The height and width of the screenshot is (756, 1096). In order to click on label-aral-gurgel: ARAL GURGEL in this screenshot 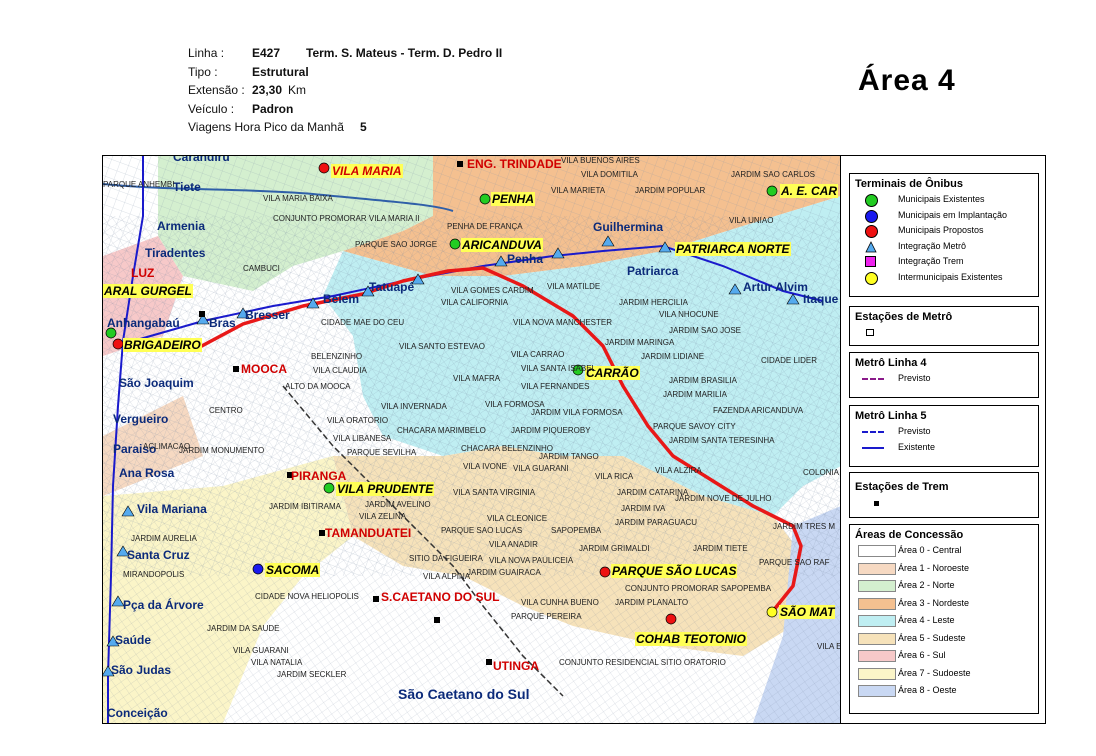, I will do `click(148, 291)`.